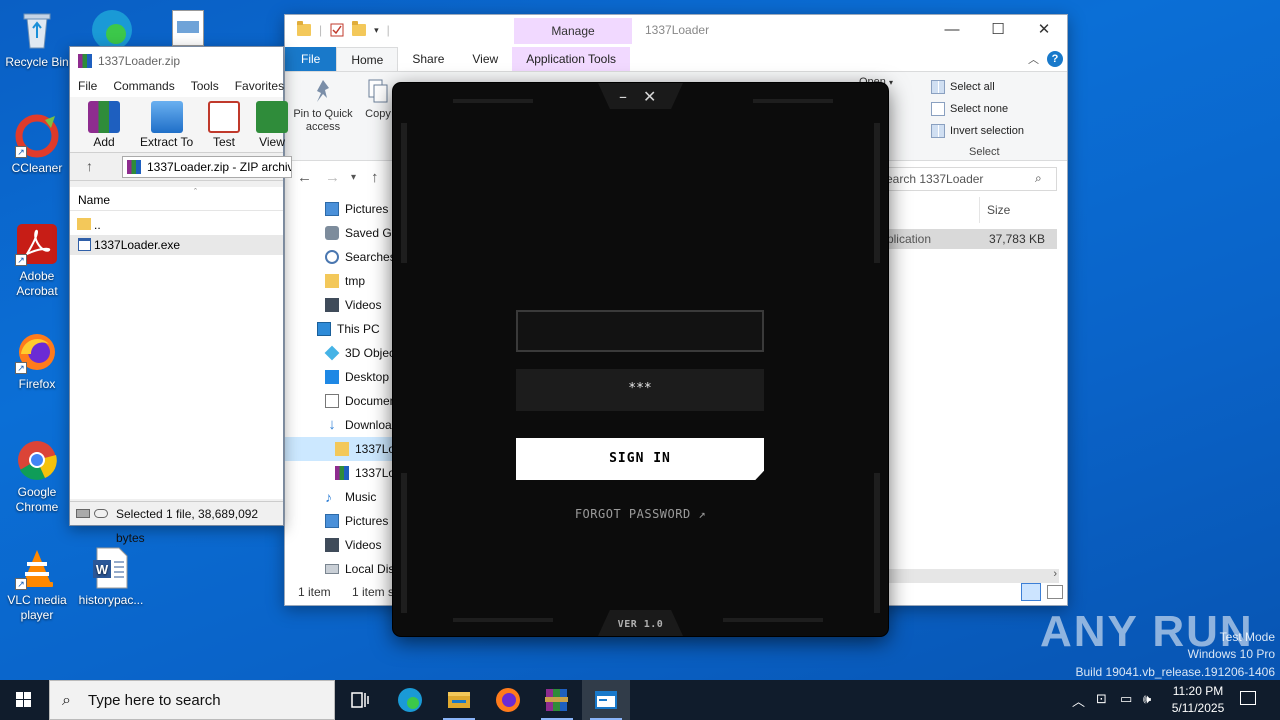  I want to click on edge-desktop-icon, so click(112, 28).